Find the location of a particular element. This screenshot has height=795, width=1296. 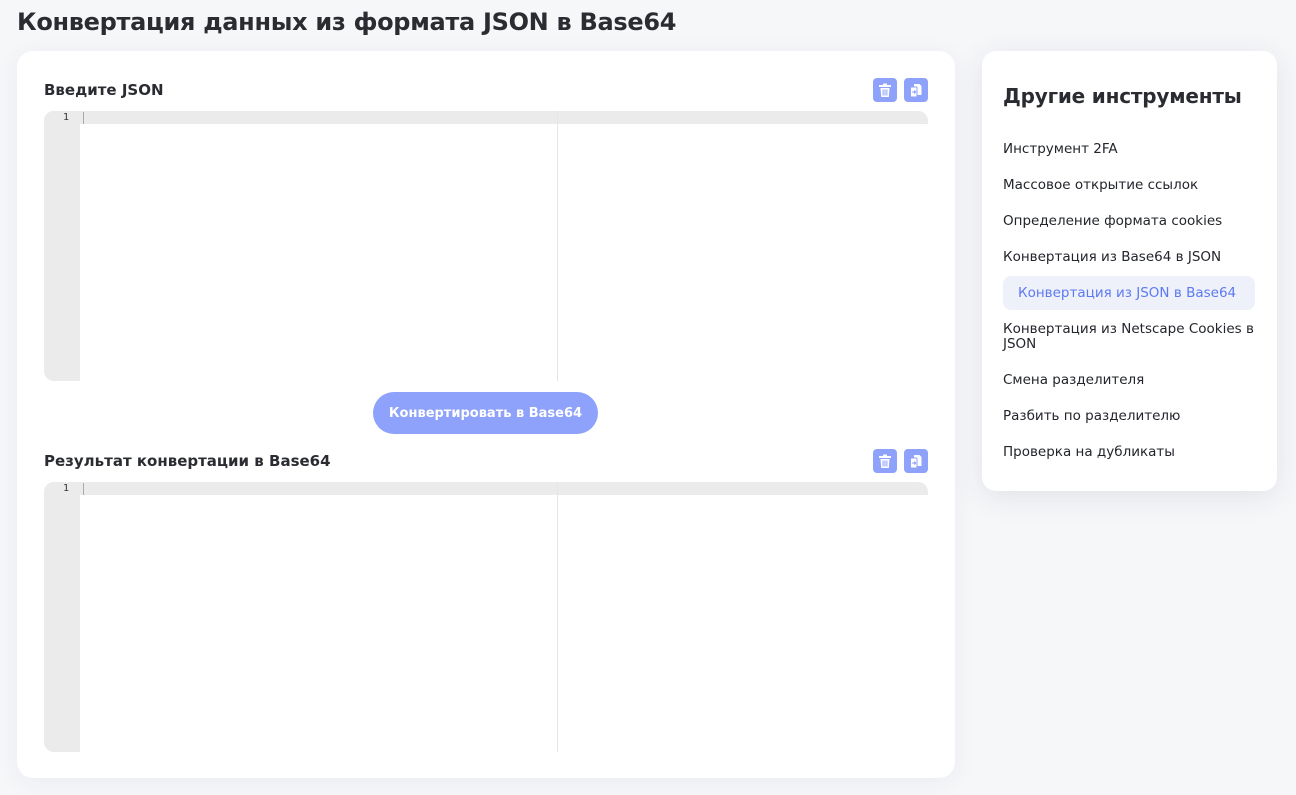

clear-output-button is located at coordinates (885, 461).